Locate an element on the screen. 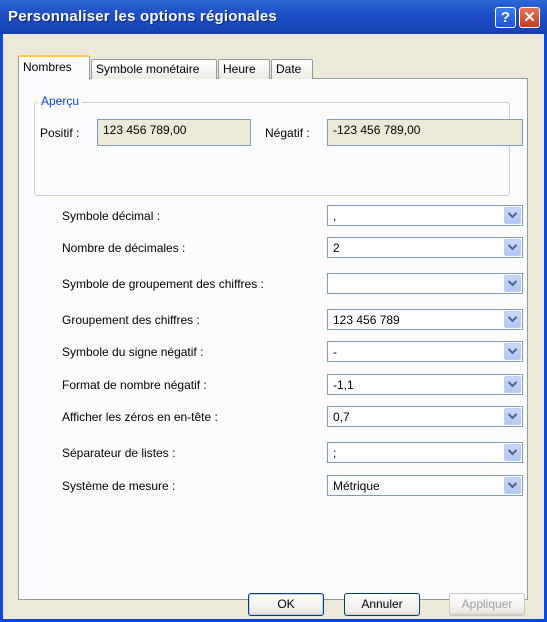  window-title: Personnaliser les options régionales is located at coordinates (142, 16).